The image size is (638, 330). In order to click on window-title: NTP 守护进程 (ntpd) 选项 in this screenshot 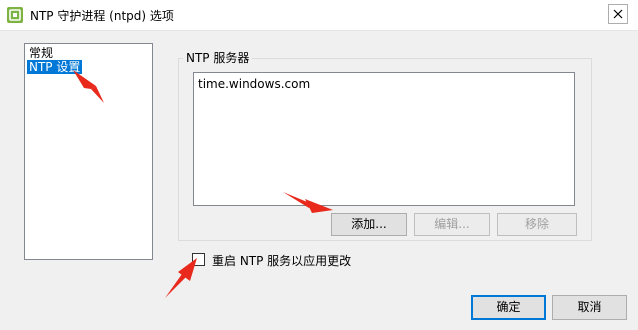, I will do `click(102, 16)`.